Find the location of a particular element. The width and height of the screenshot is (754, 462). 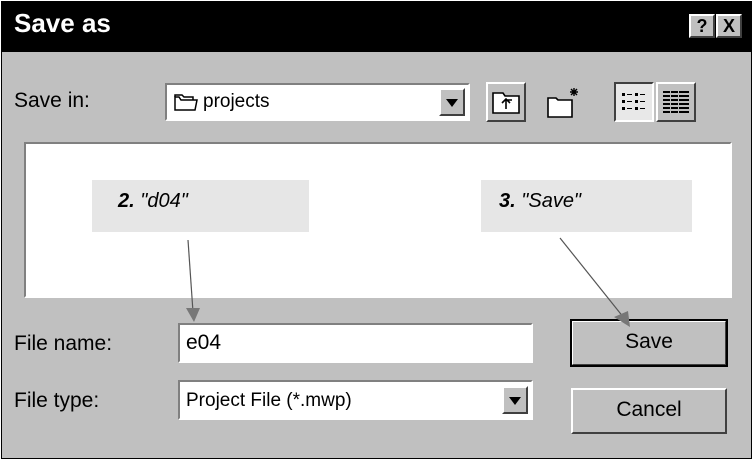

callout-step-3: 3. "Save" is located at coordinates (586, 206).